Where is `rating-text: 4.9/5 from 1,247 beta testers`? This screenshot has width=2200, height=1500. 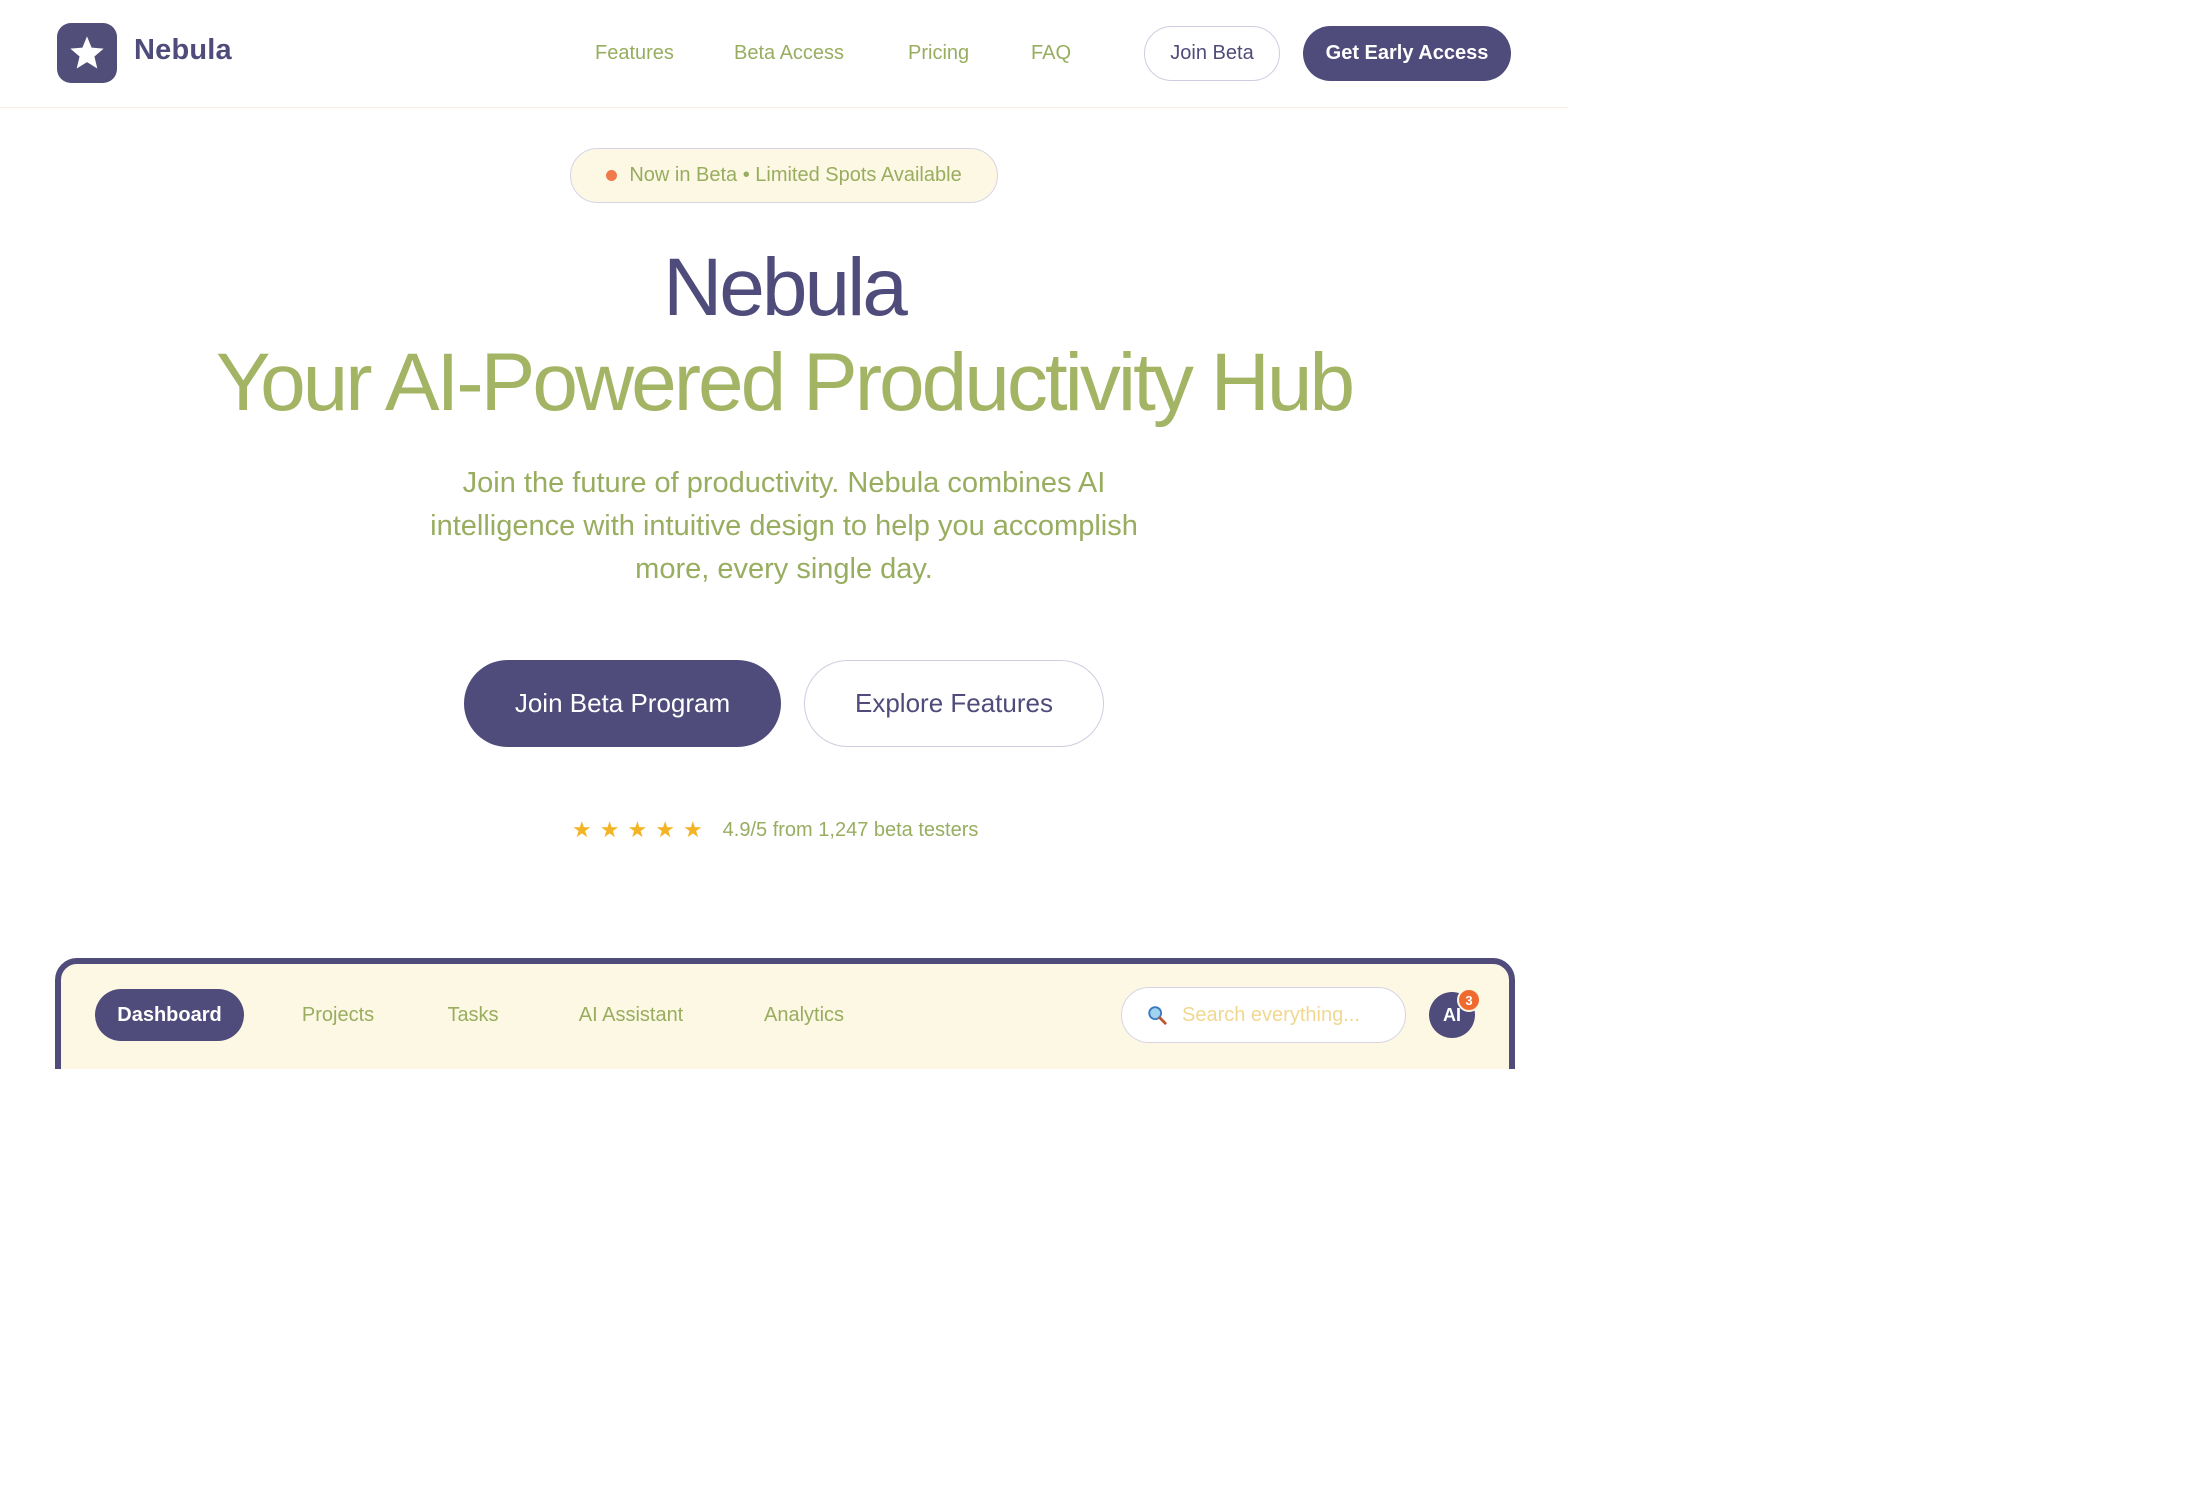
rating-text: 4.9/5 from 1,247 beta testers is located at coordinates (850, 829).